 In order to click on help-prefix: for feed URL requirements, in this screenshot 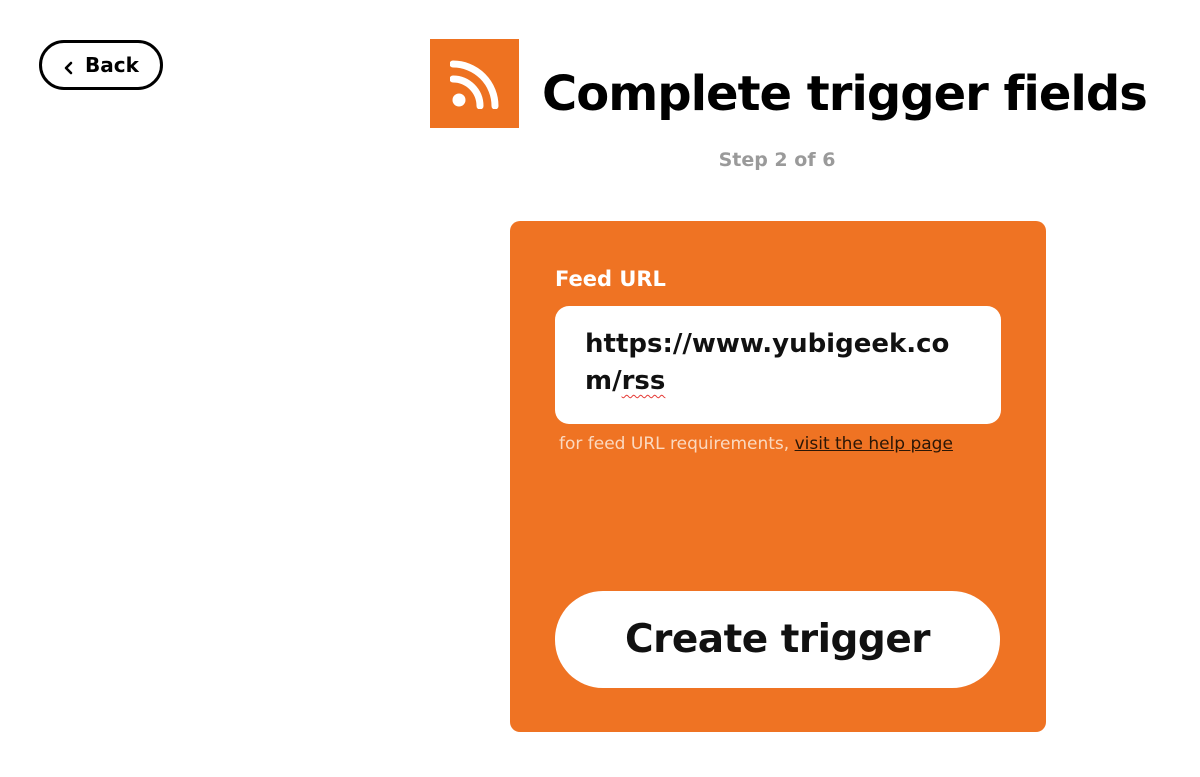, I will do `click(677, 444)`.